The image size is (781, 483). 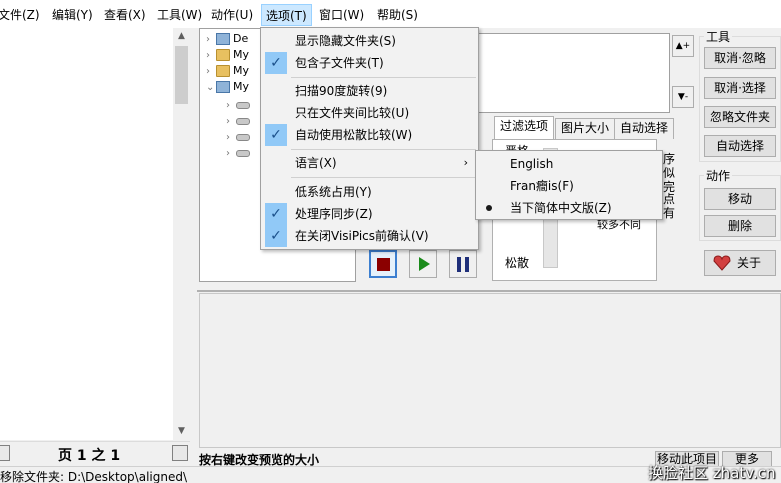 I want to click on scroll-thumb, so click(x=181, y=75).